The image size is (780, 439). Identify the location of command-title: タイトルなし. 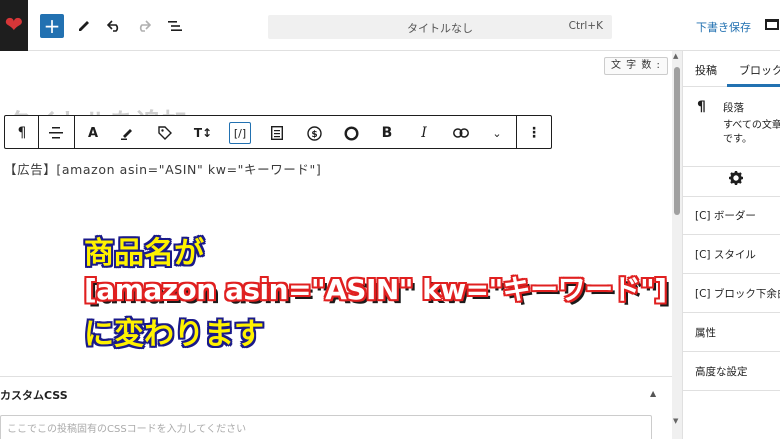
(440, 28).